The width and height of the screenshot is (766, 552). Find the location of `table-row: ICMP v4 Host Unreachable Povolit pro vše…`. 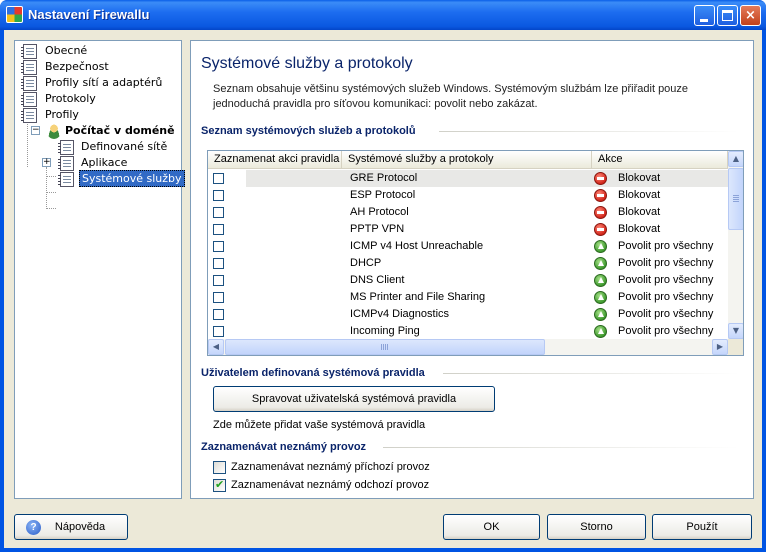

table-row: ICMP v4 Host Unreachable Povolit pro vše… is located at coordinates (468, 246).